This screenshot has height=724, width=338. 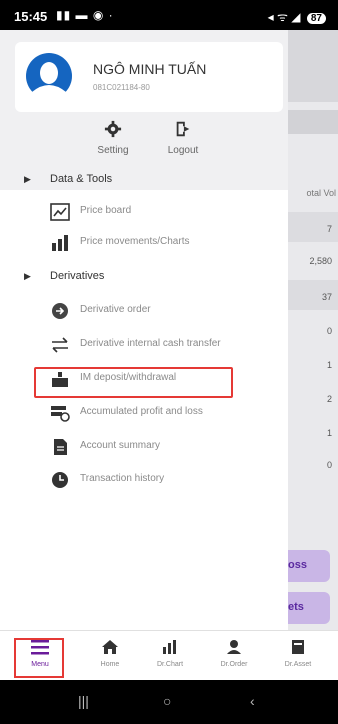 What do you see at coordinates (183, 150) in the screenshot?
I see `logout-label: Logout` at bounding box center [183, 150].